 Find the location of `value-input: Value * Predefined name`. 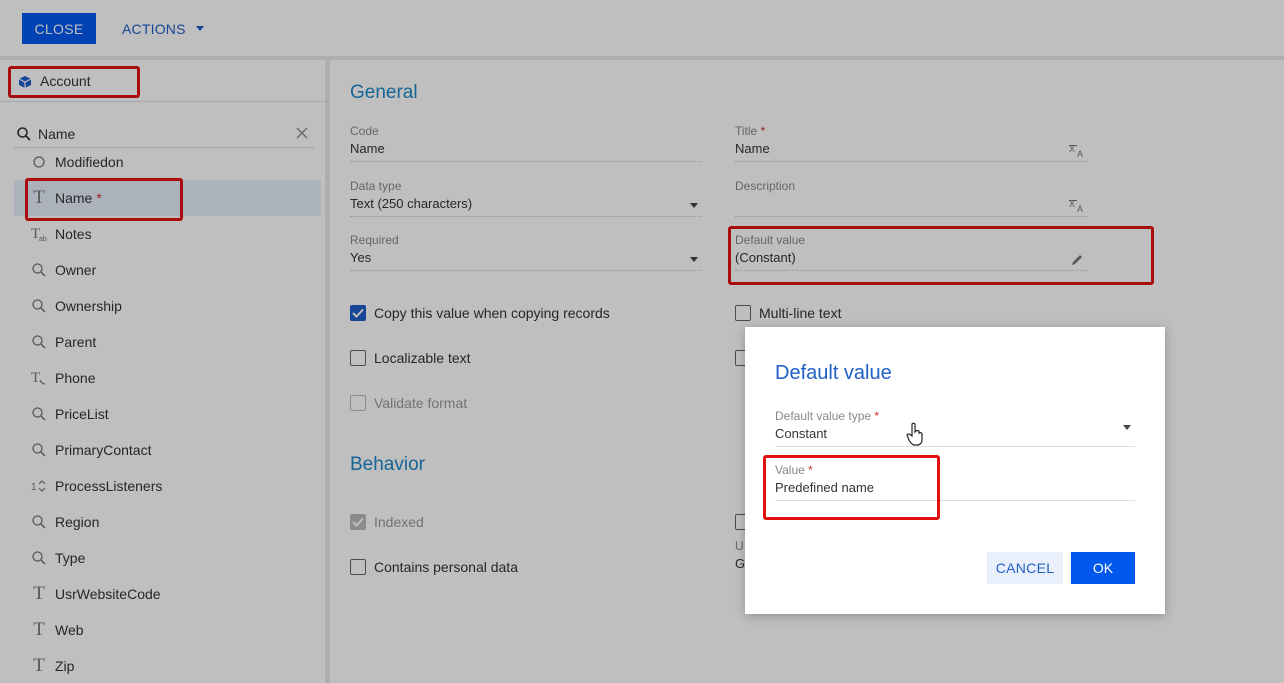

value-input: Value * Predefined name is located at coordinates (955, 482).